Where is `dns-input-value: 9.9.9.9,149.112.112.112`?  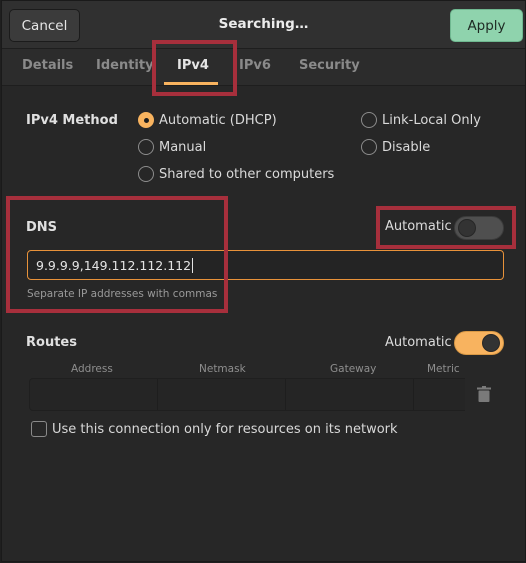 dns-input-value: 9.9.9.9,149.112.112.112 is located at coordinates (114, 265).